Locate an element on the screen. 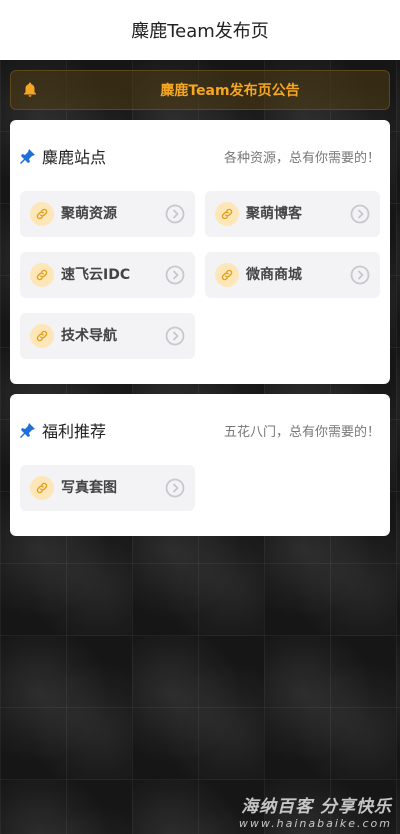  bell-icon is located at coordinates (30, 89).